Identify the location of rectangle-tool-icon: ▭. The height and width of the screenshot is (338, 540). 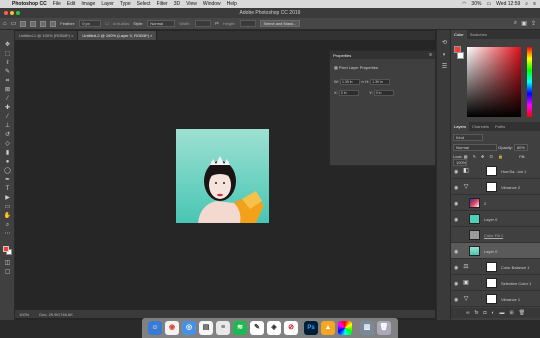
(7, 207).